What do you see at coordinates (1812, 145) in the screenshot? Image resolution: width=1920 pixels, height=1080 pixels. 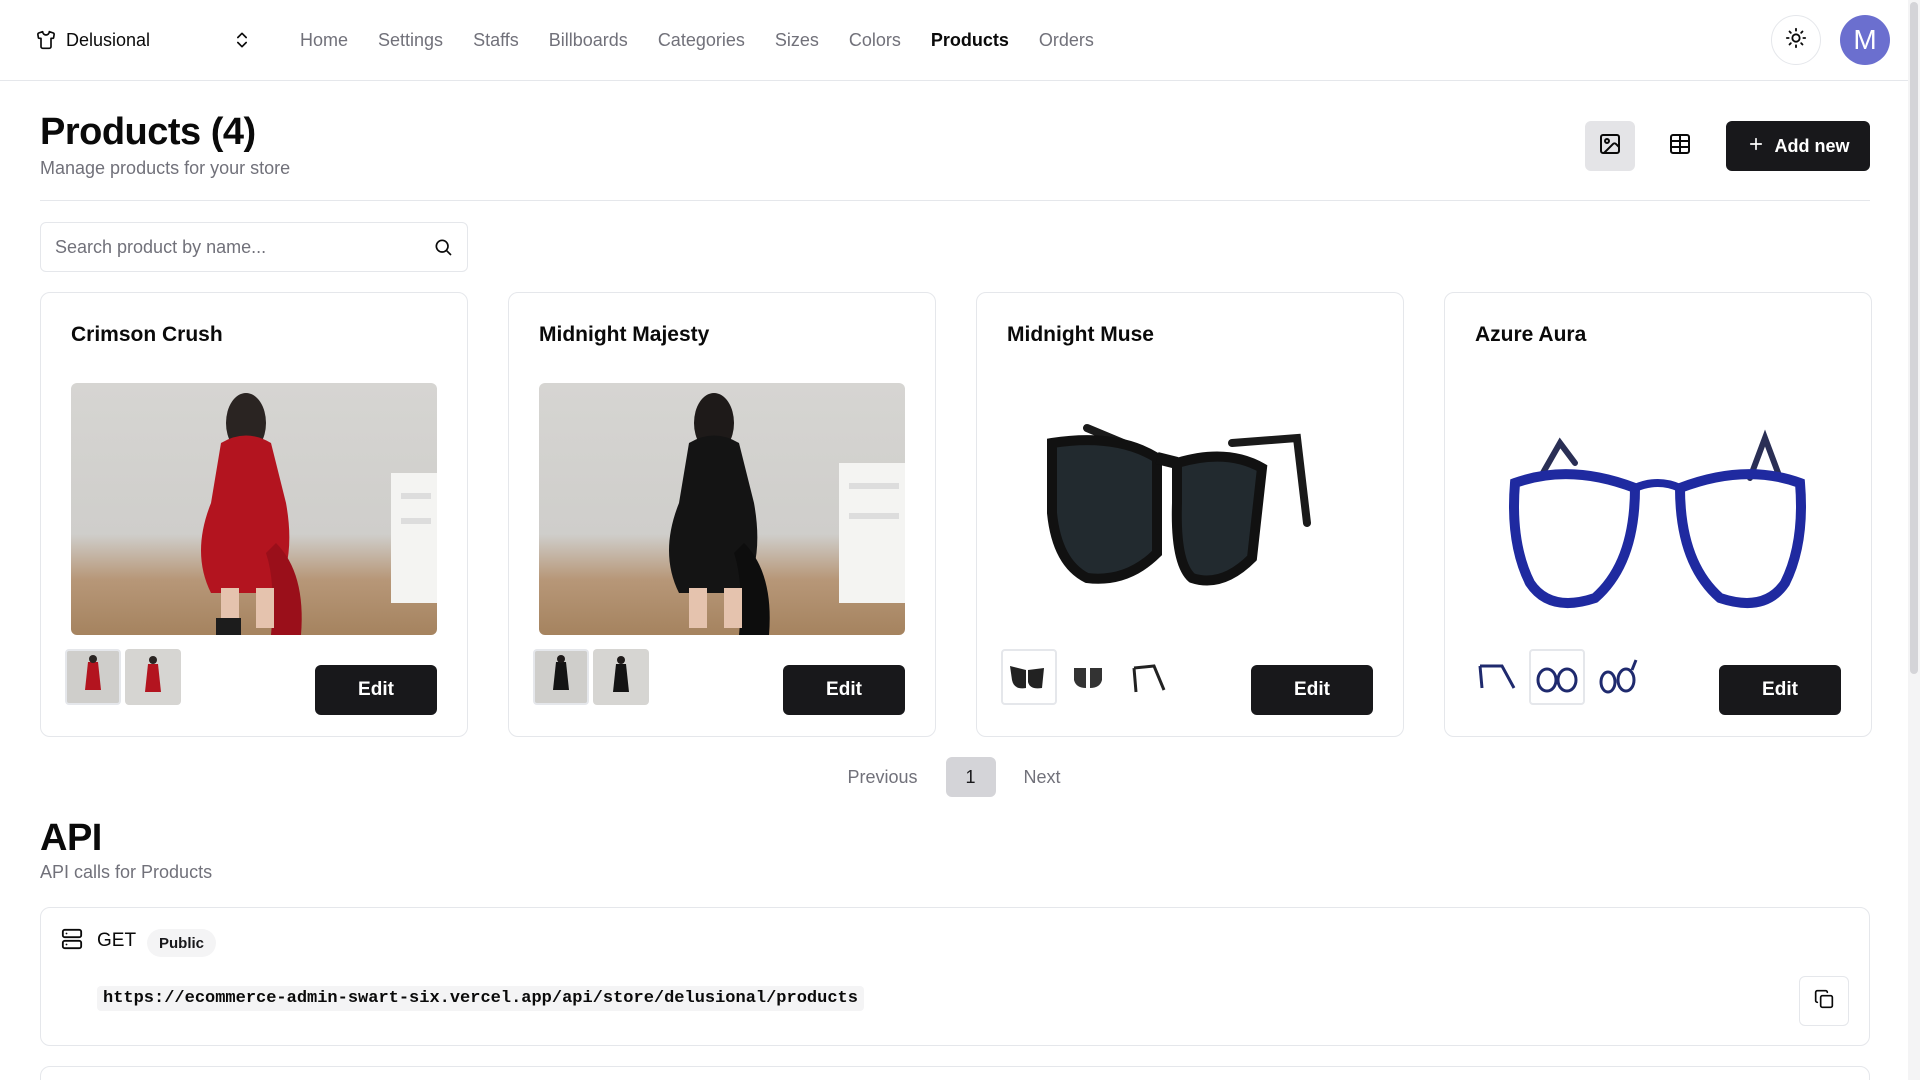 I see `add-new-label: Add new` at bounding box center [1812, 145].